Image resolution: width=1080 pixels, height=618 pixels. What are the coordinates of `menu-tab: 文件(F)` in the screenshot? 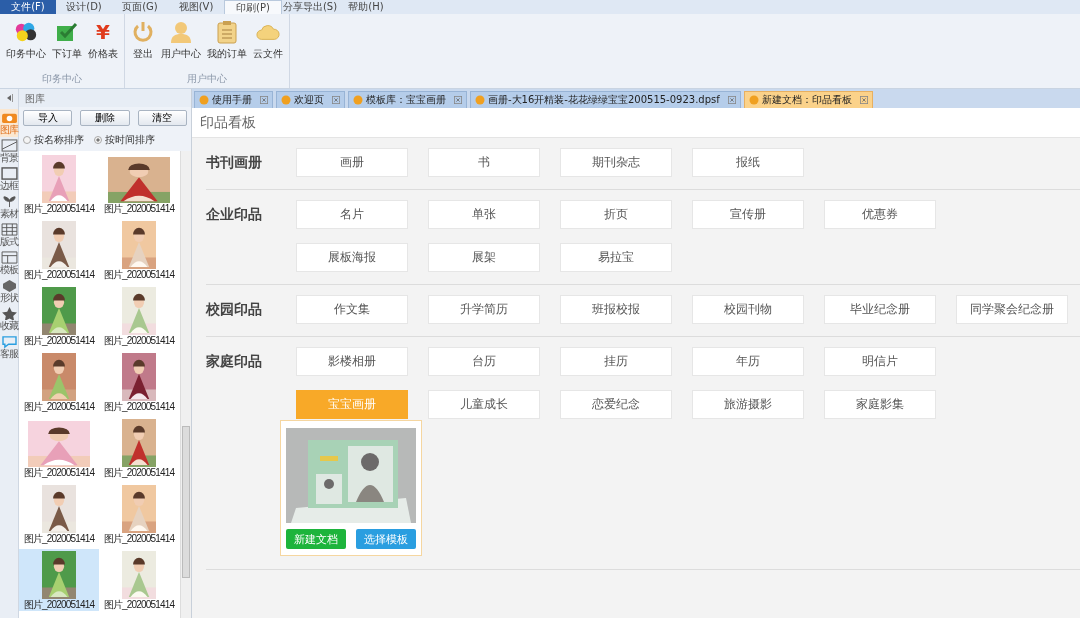 It's located at (28, 7).